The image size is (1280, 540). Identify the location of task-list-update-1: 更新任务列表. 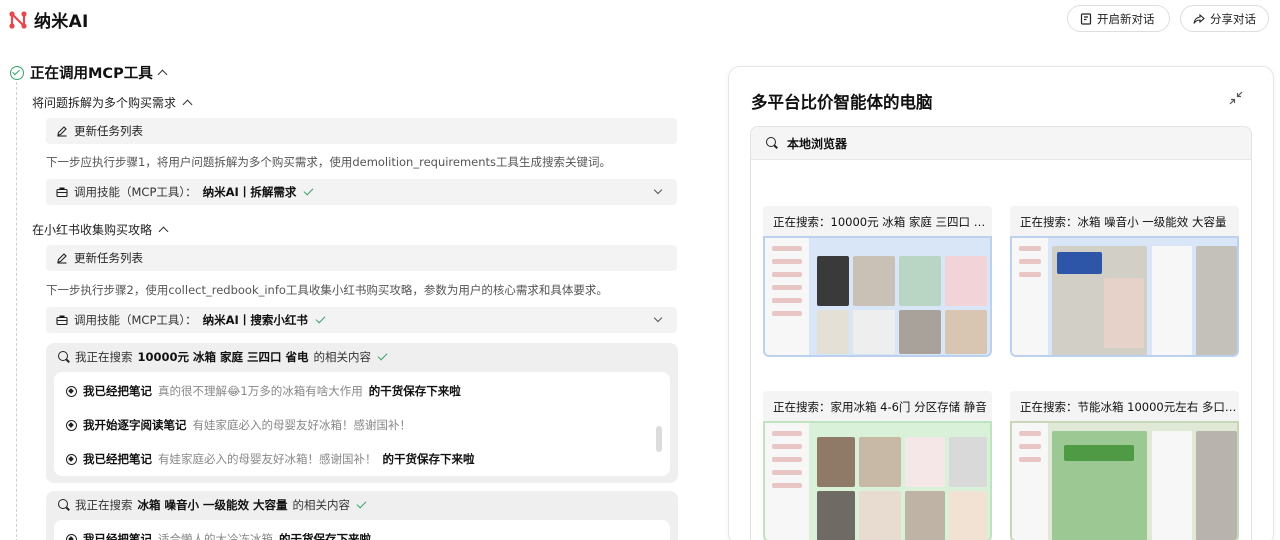
(361, 131).